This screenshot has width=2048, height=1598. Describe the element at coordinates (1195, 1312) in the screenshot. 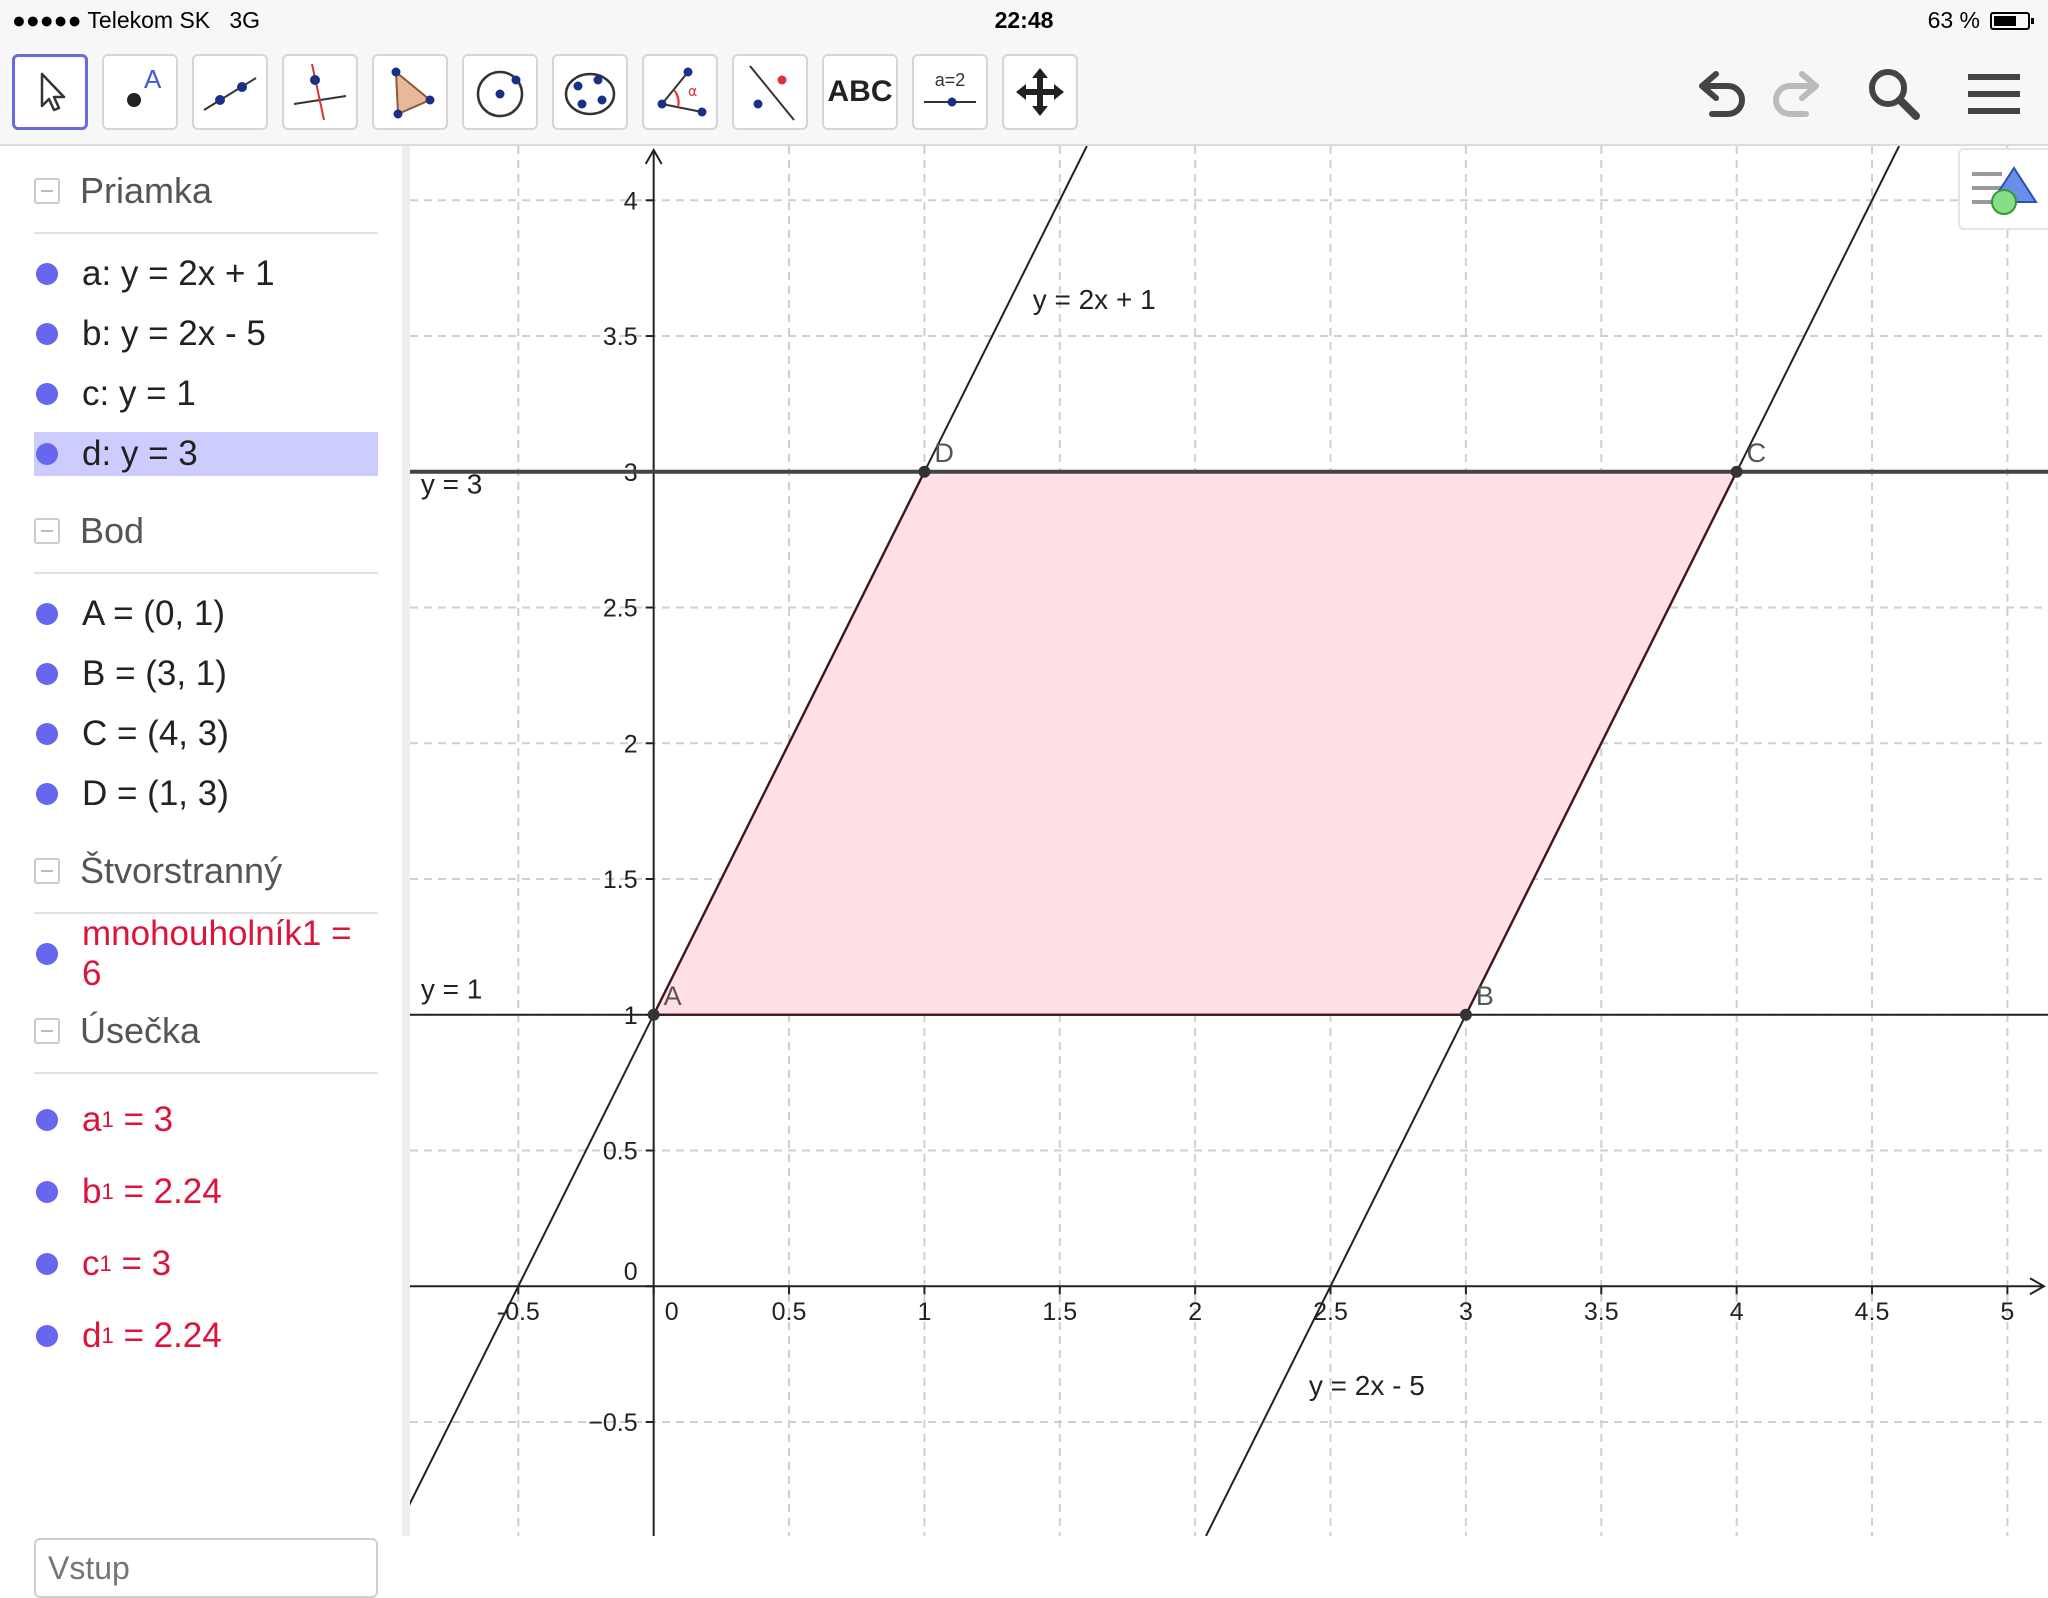

I see `x-tick-label: 2` at that location.